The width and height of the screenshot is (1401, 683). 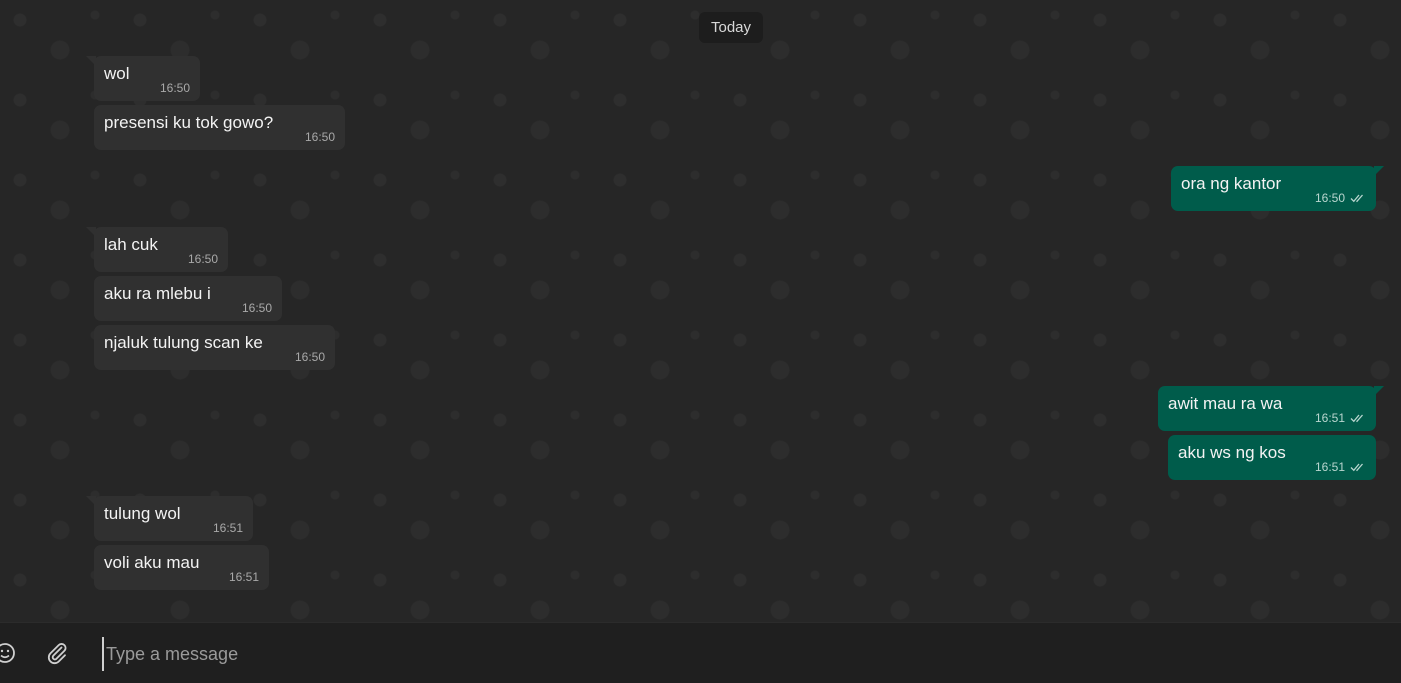 I want to click on message-text: ora ng kantor, so click(x=1231, y=183).